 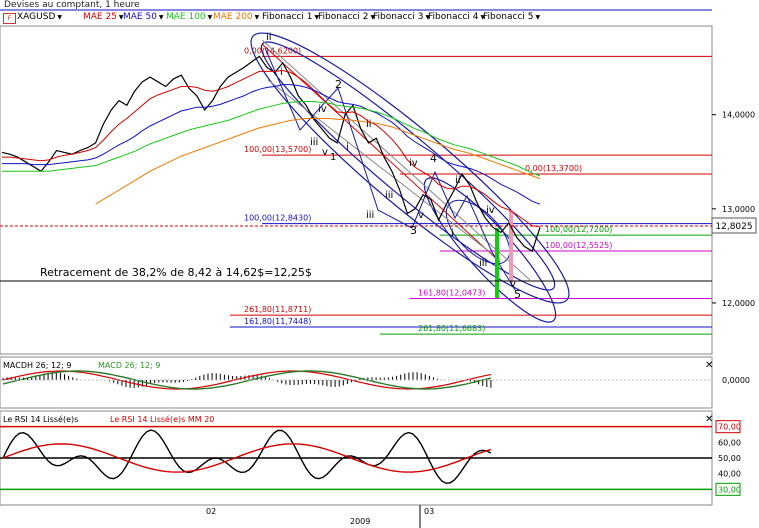 What do you see at coordinates (578, 245) in the screenshot?
I see `fib-label: 100,00(12,5525)` at bounding box center [578, 245].